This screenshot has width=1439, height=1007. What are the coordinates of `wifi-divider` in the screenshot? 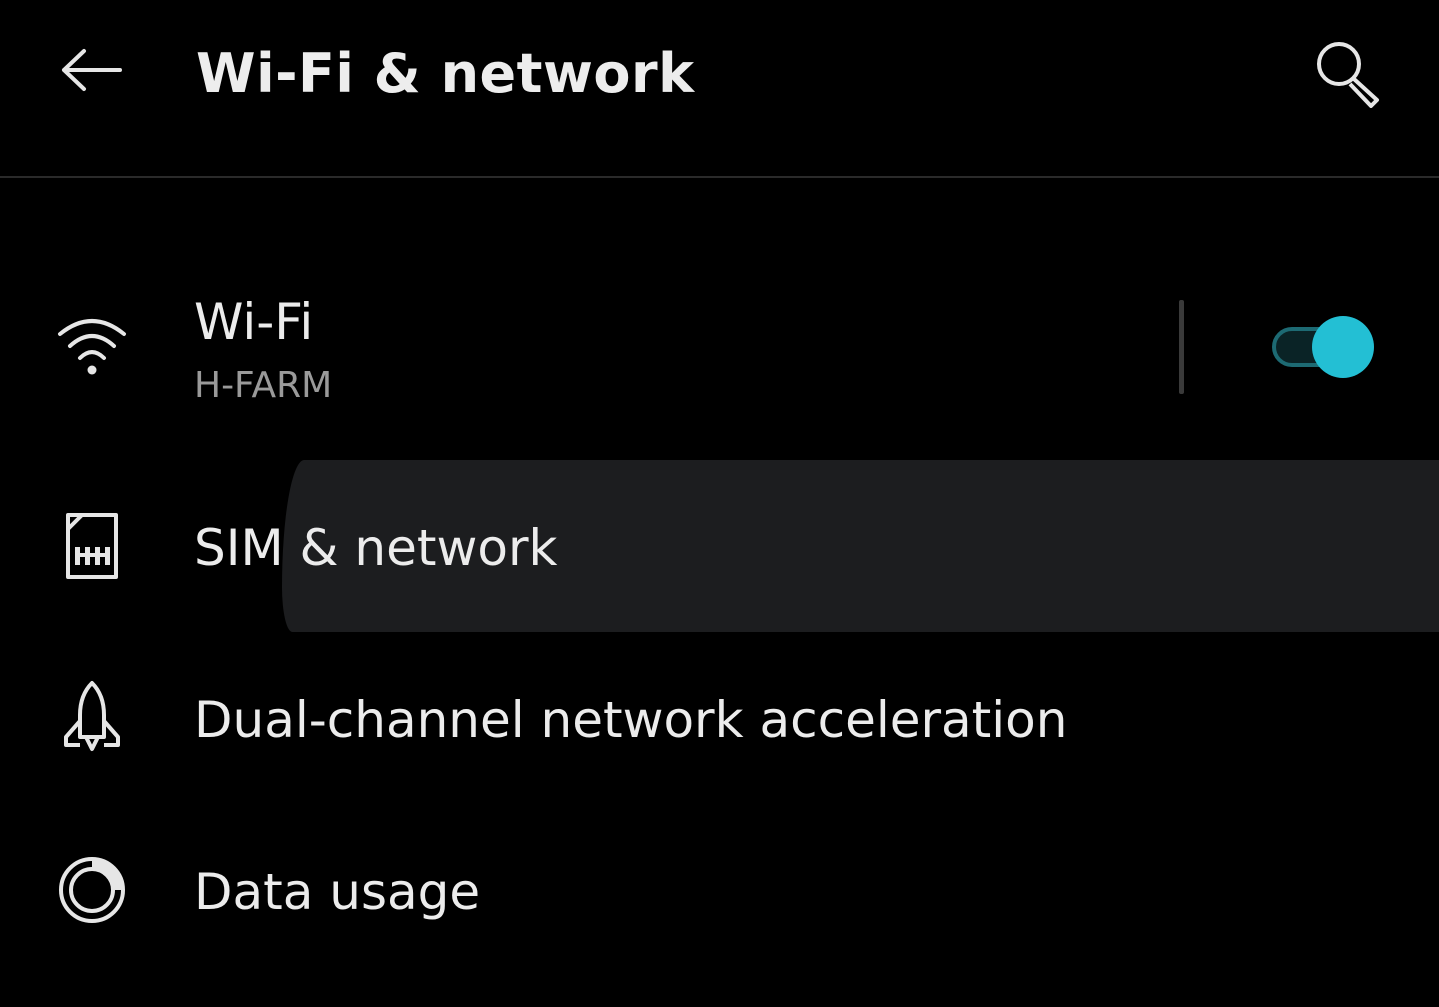 It's located at (1181, 347).